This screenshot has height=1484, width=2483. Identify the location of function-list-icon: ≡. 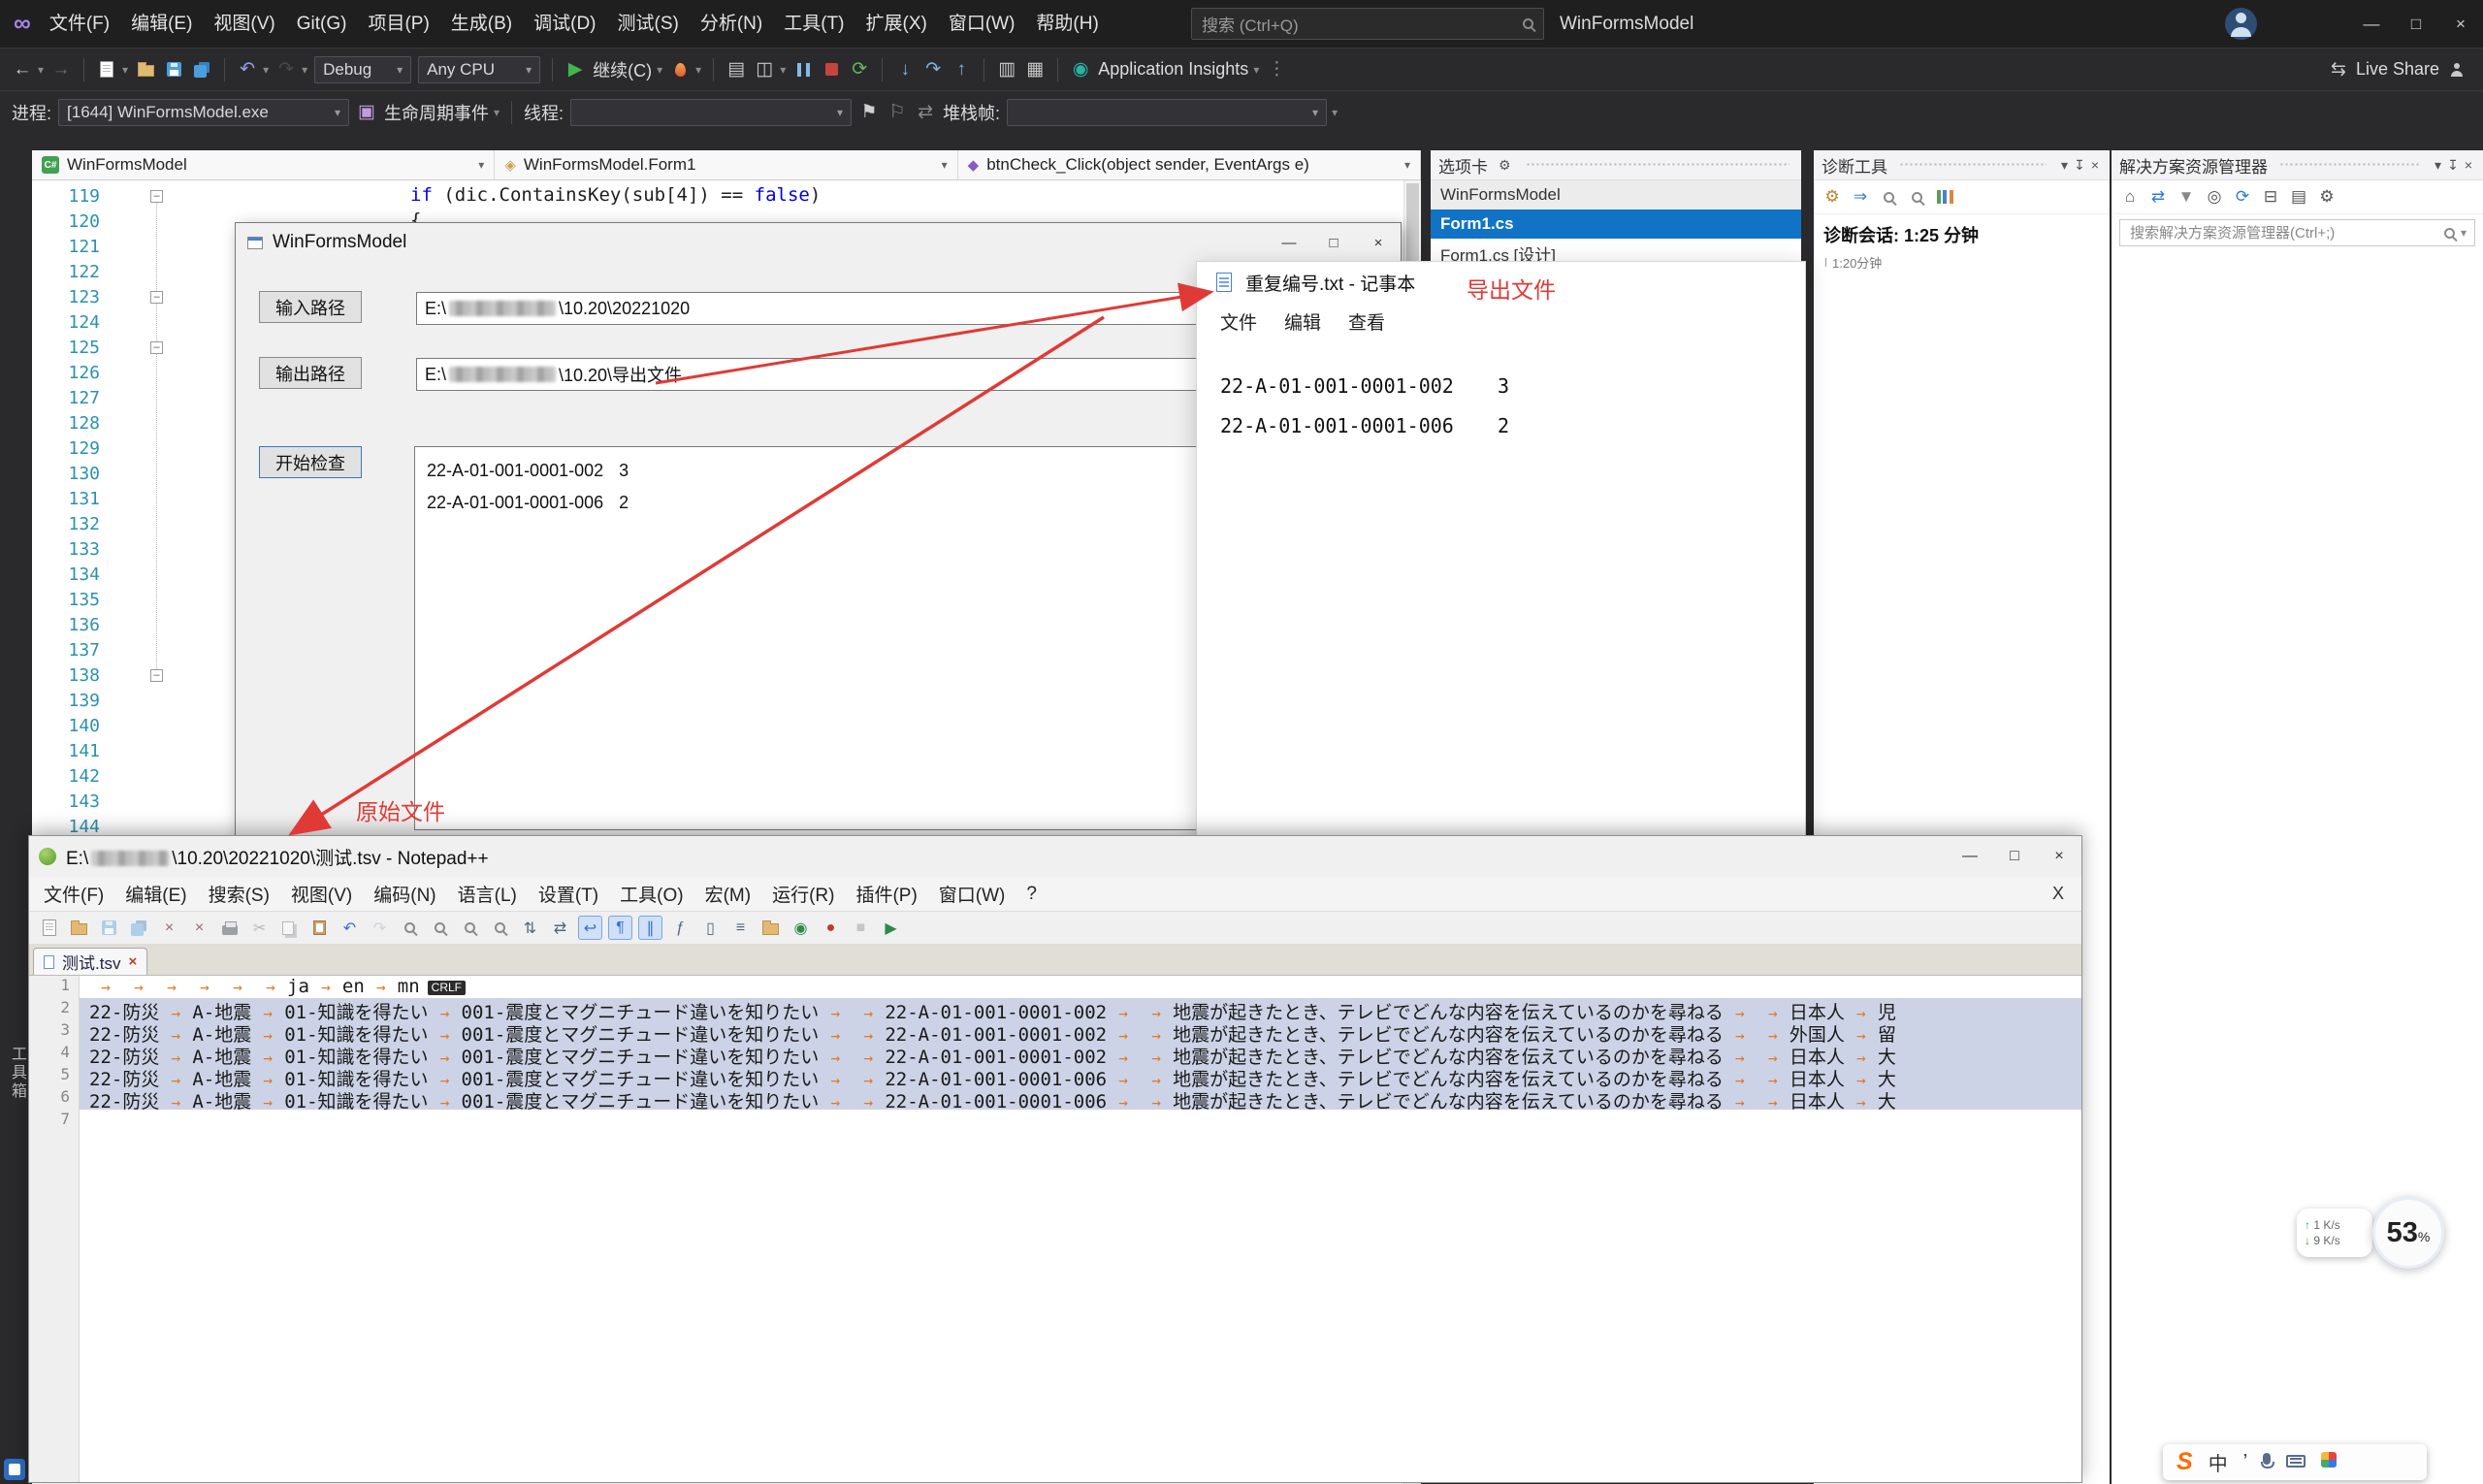
(741, 928).